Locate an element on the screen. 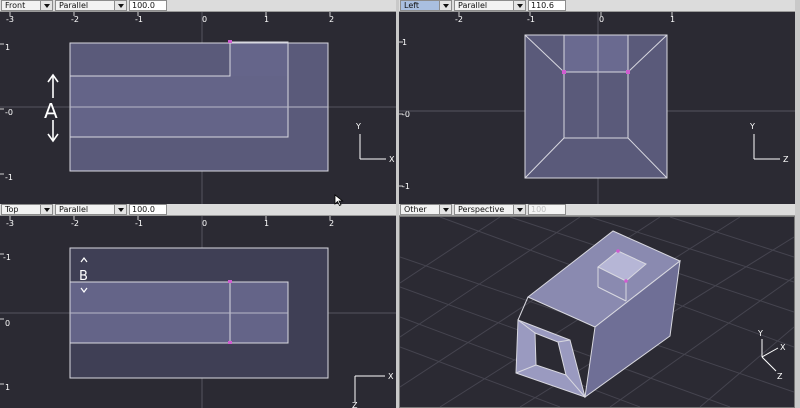 The width and height of the screenshot is (800, 408). axis-icon: Y Z is located at coordinates (769, 143).